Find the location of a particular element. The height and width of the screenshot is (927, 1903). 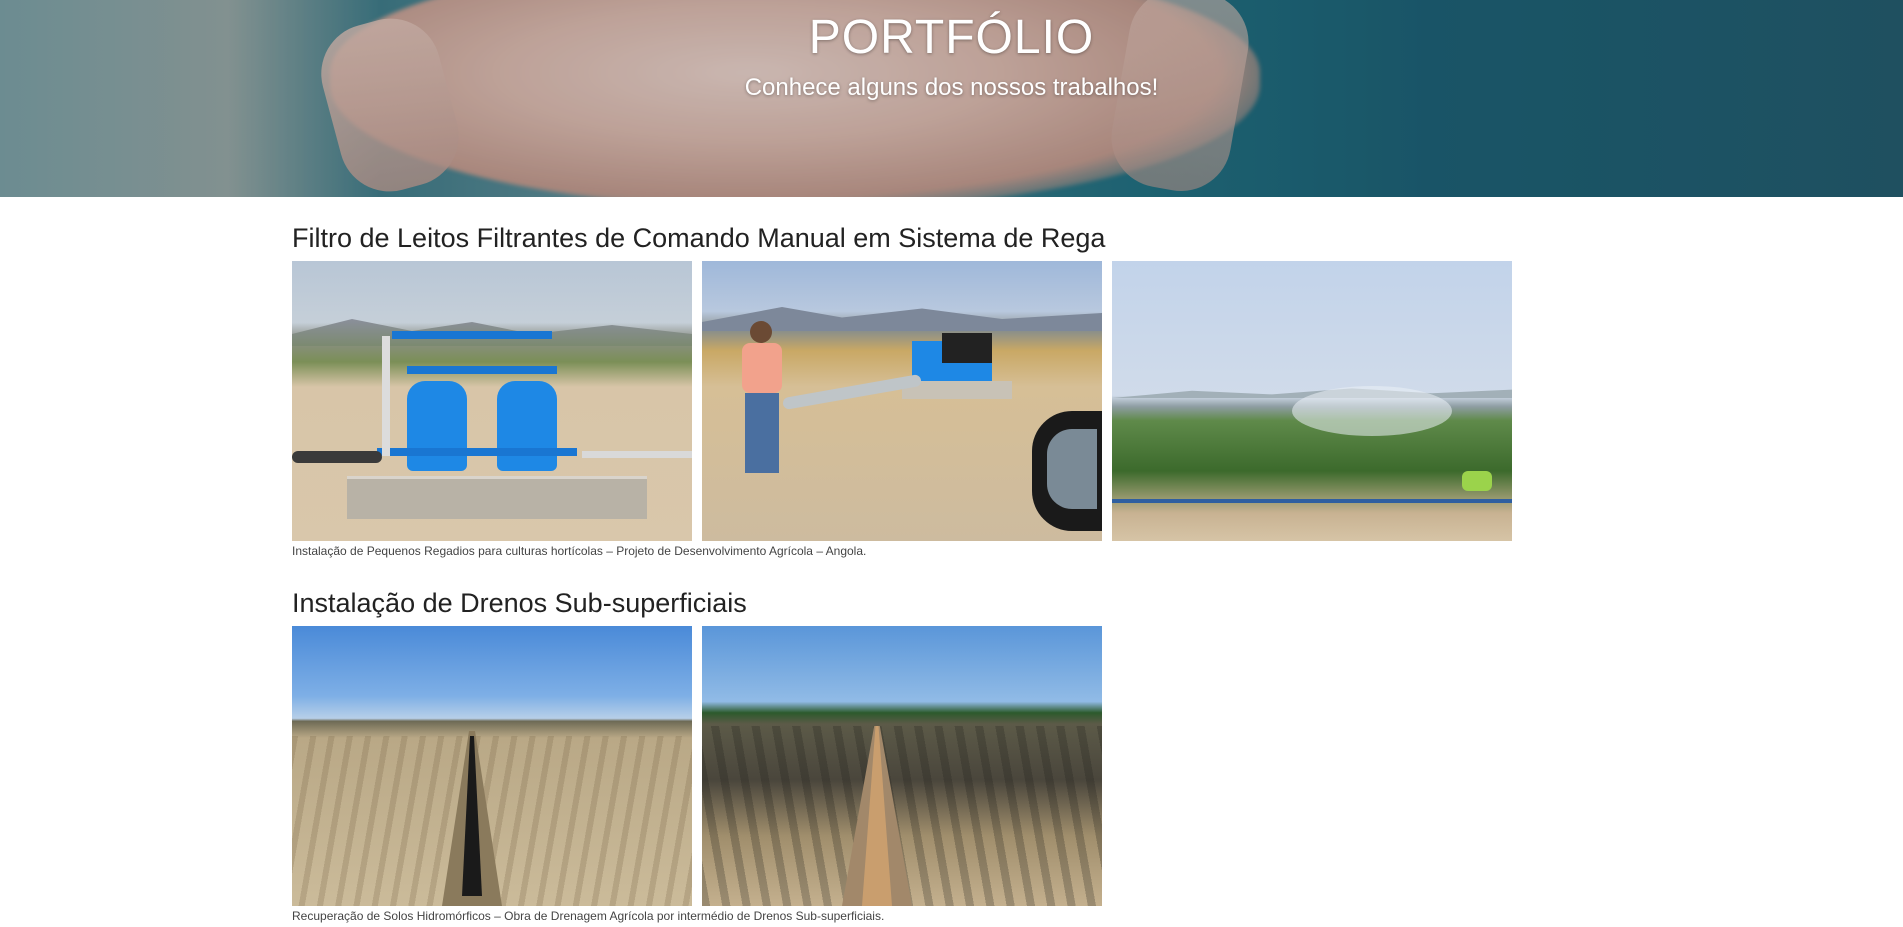

section-title: Instalação de Drenos Sub-superficiais is located at coordinates (519, 603).